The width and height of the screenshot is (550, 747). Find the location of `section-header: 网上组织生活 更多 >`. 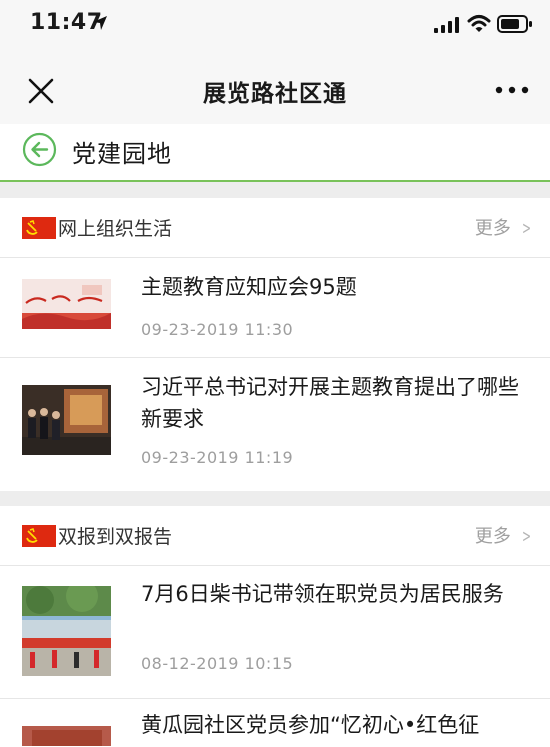

section-header: 网上组织生活 更多 > is located at coordinates (275, 228).